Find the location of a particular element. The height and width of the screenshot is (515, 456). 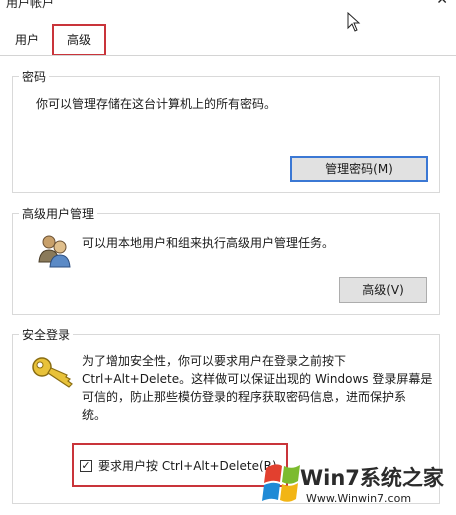

secure-logon-line-3: 可信的，防止那些模仿登录的程序获取密码信息，进而保护系 is located at coordinates (244, 397).